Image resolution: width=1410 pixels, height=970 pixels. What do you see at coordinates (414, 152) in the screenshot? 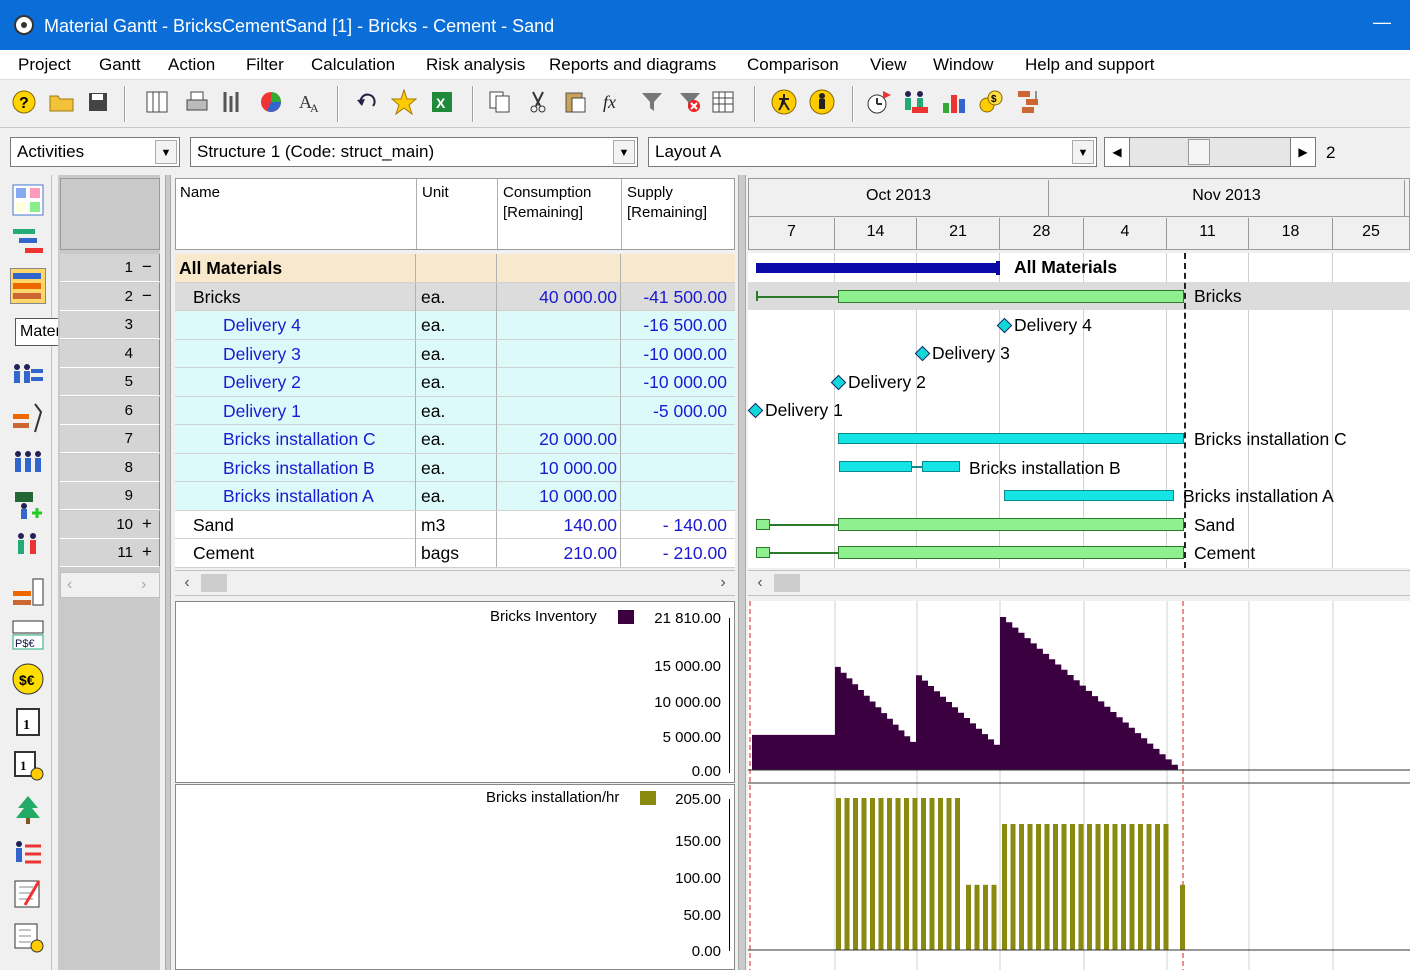
I see `structure-select: Structure 1 (Code: struct_main) ▼` at bounding box center [414, 152].